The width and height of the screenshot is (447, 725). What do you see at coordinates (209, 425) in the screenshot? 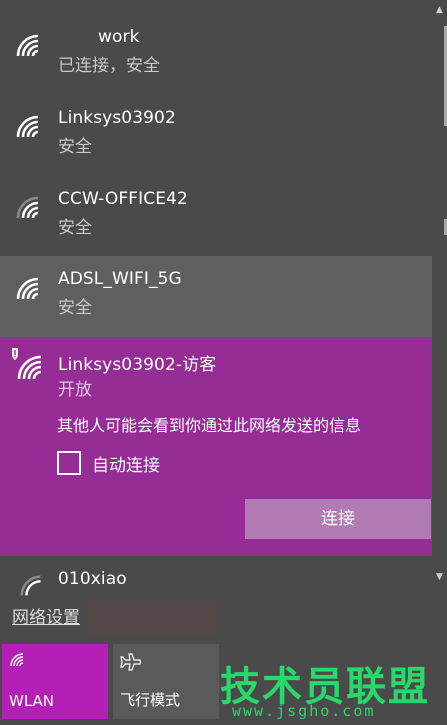
I see `open-network-warning: 其他人可能会看到你通过此网络发送的信息` at bounding box center [209, 425].